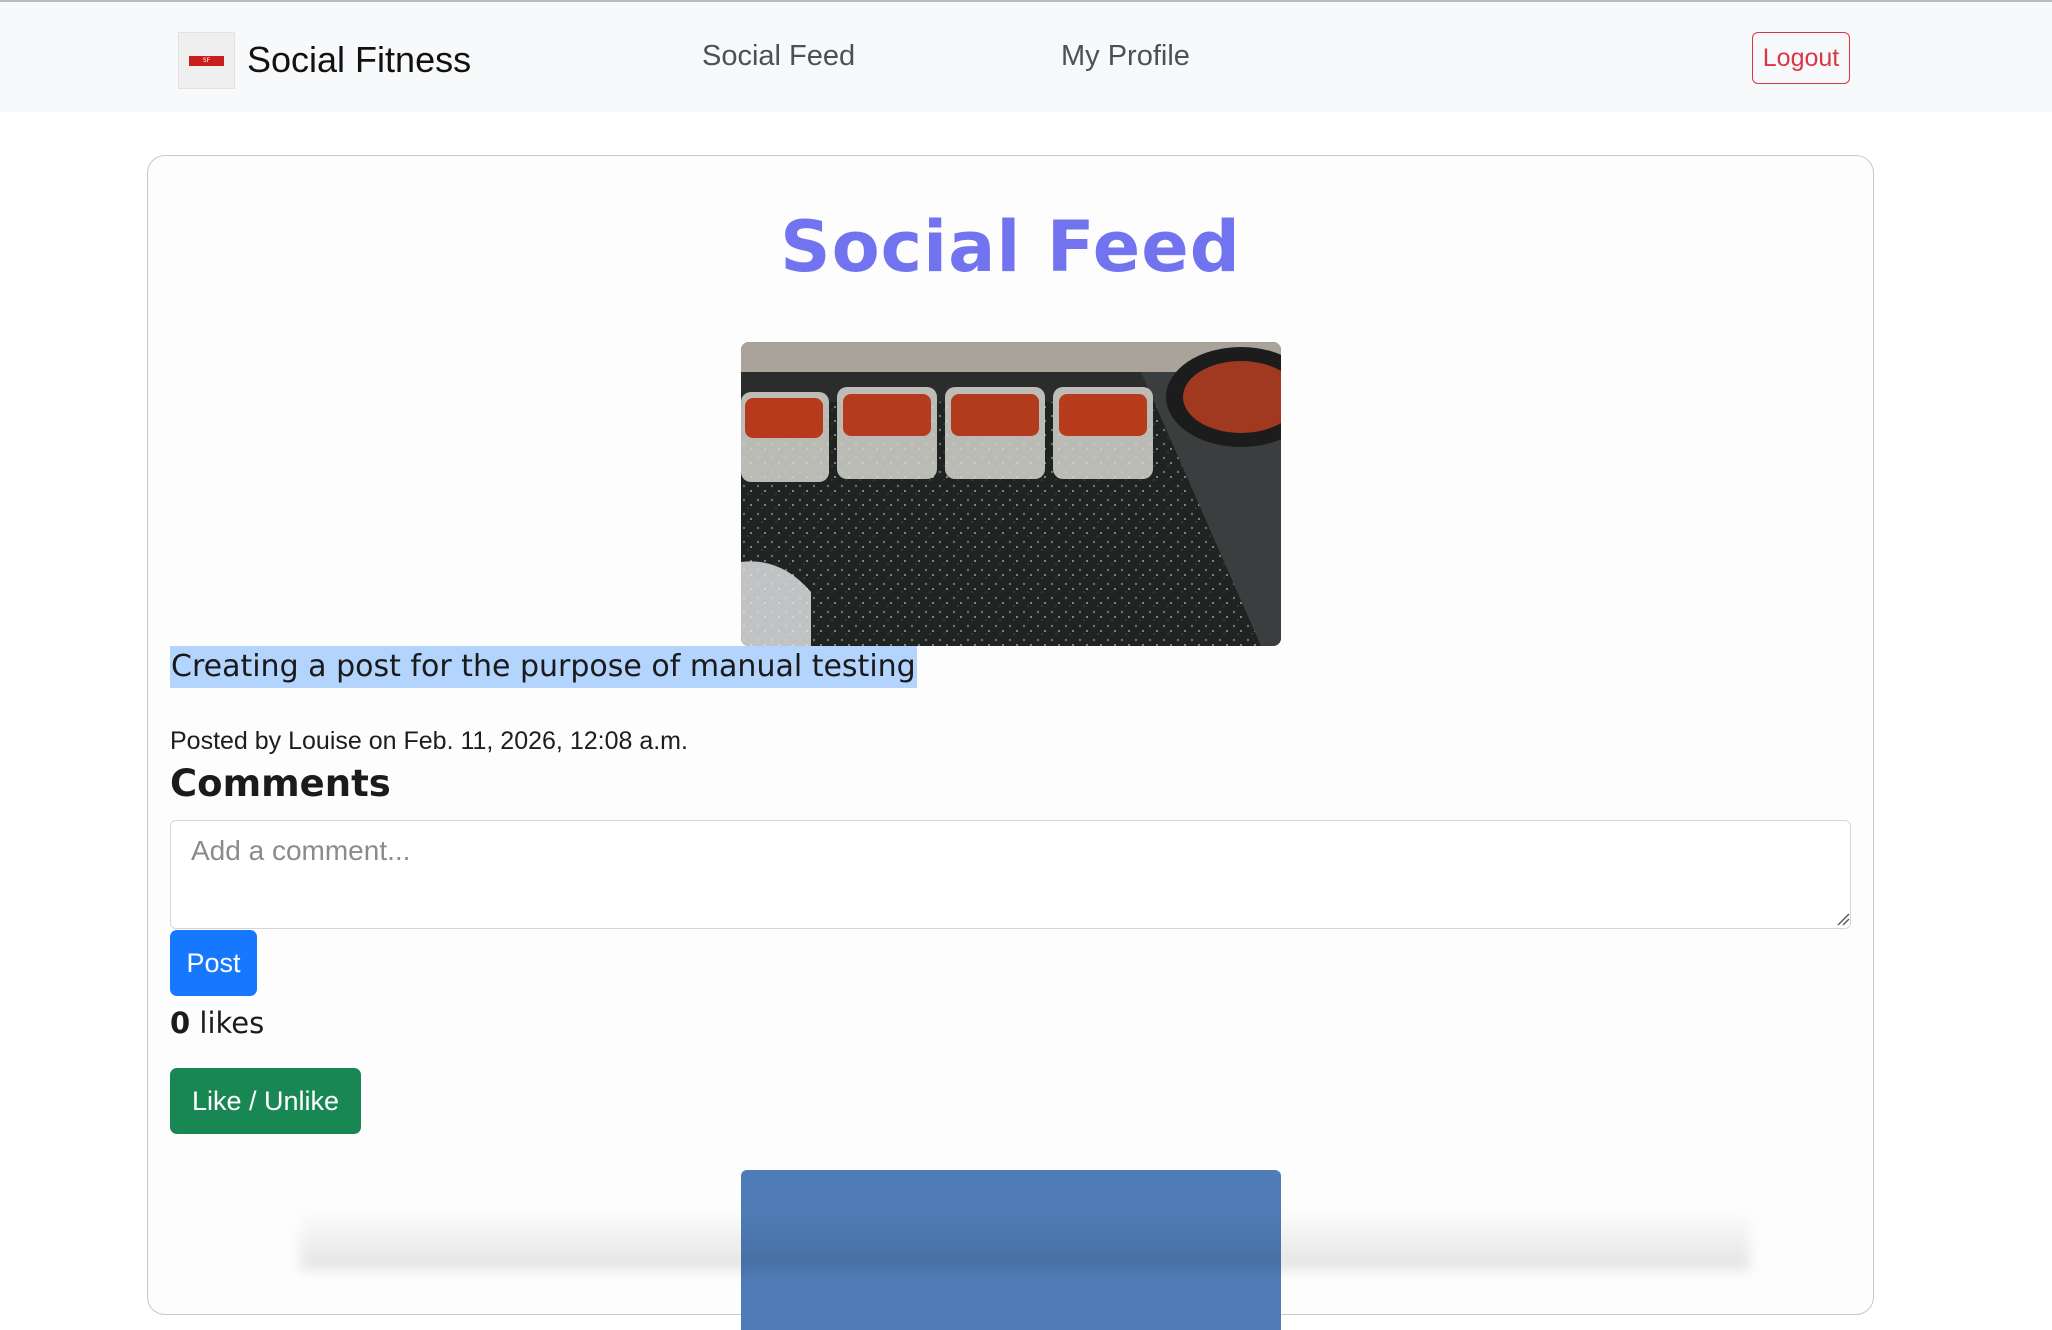 The height and width of the screenshot is (1330, 2052). What do you see at coordinates (1010, 874) in the screenshot?
I see `comment-input` at bounding box center [1010, 874].